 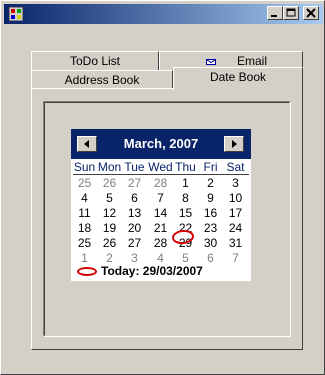 I want to click on calendar-day: 23, so click(x=210, y=228).